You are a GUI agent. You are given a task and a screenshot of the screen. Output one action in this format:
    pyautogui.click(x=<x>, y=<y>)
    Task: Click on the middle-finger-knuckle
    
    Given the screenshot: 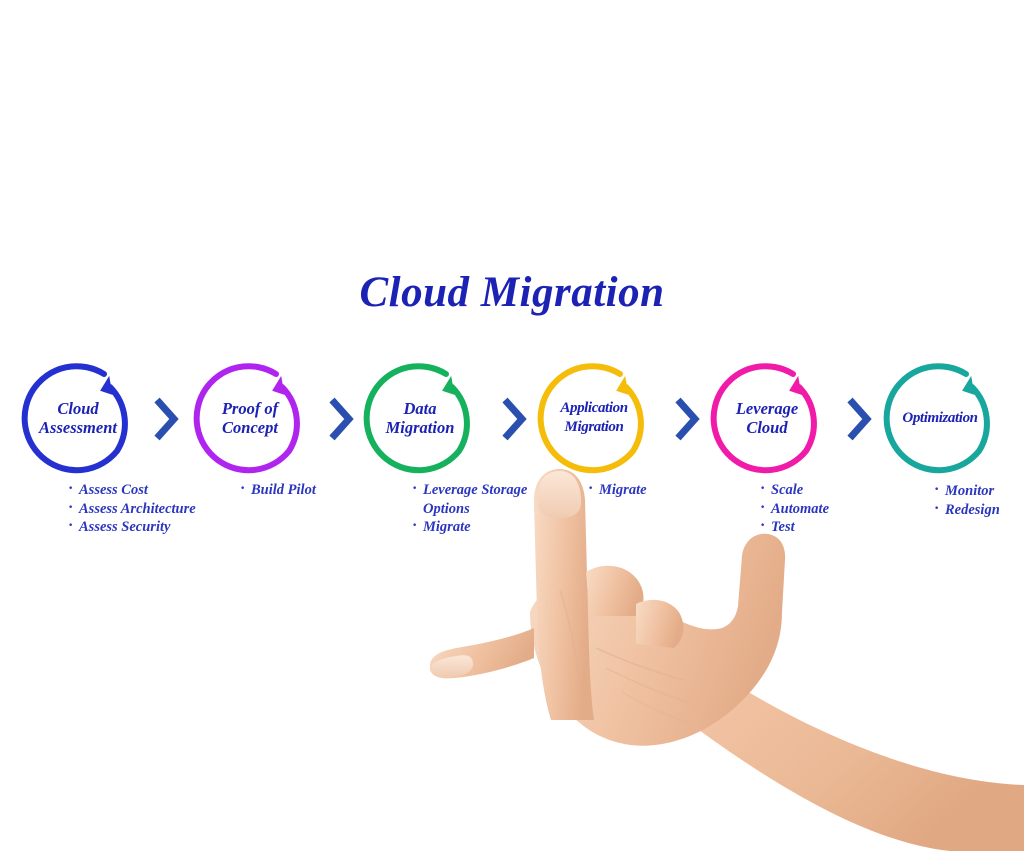 What is the action you would take?
    pyautogui.click(x=615, y=590)
    